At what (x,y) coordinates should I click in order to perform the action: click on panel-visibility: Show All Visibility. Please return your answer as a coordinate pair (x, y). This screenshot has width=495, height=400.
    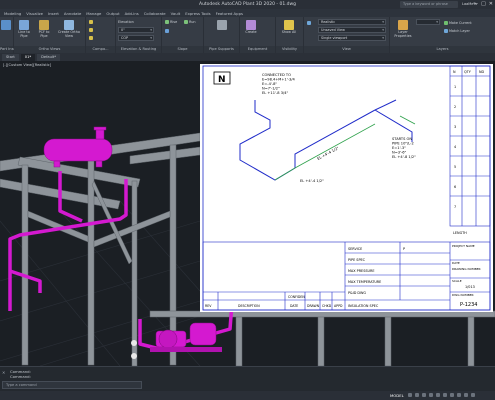
    Looking at the image, I should click on (290, 35).